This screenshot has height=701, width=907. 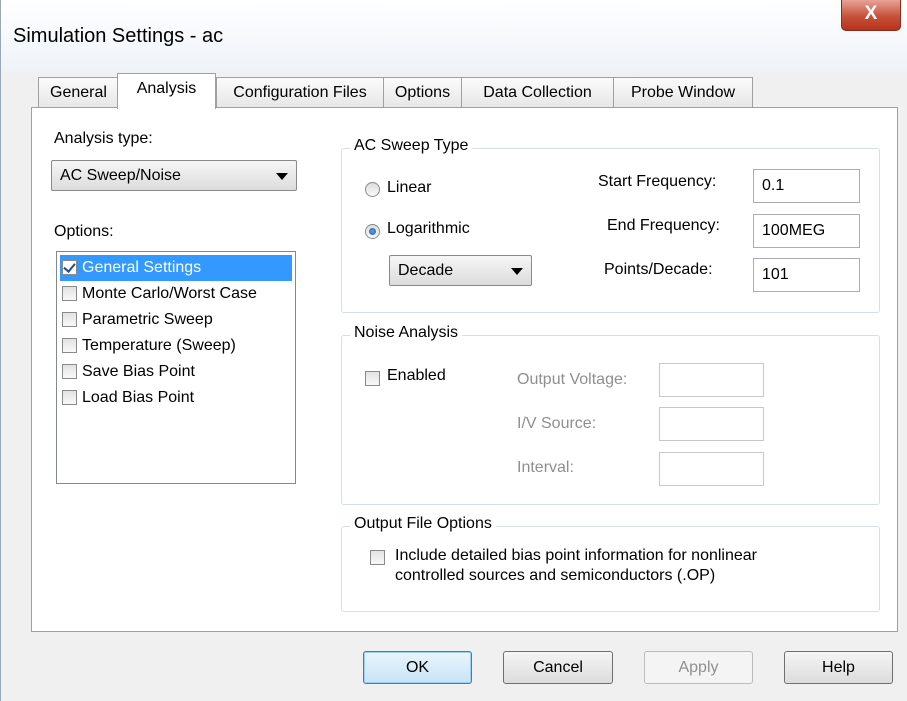 What do you see at coordinates (372, 378) in the screenshot?
I see `noise-enabled-checkbox` at bounding box center [372, 378].